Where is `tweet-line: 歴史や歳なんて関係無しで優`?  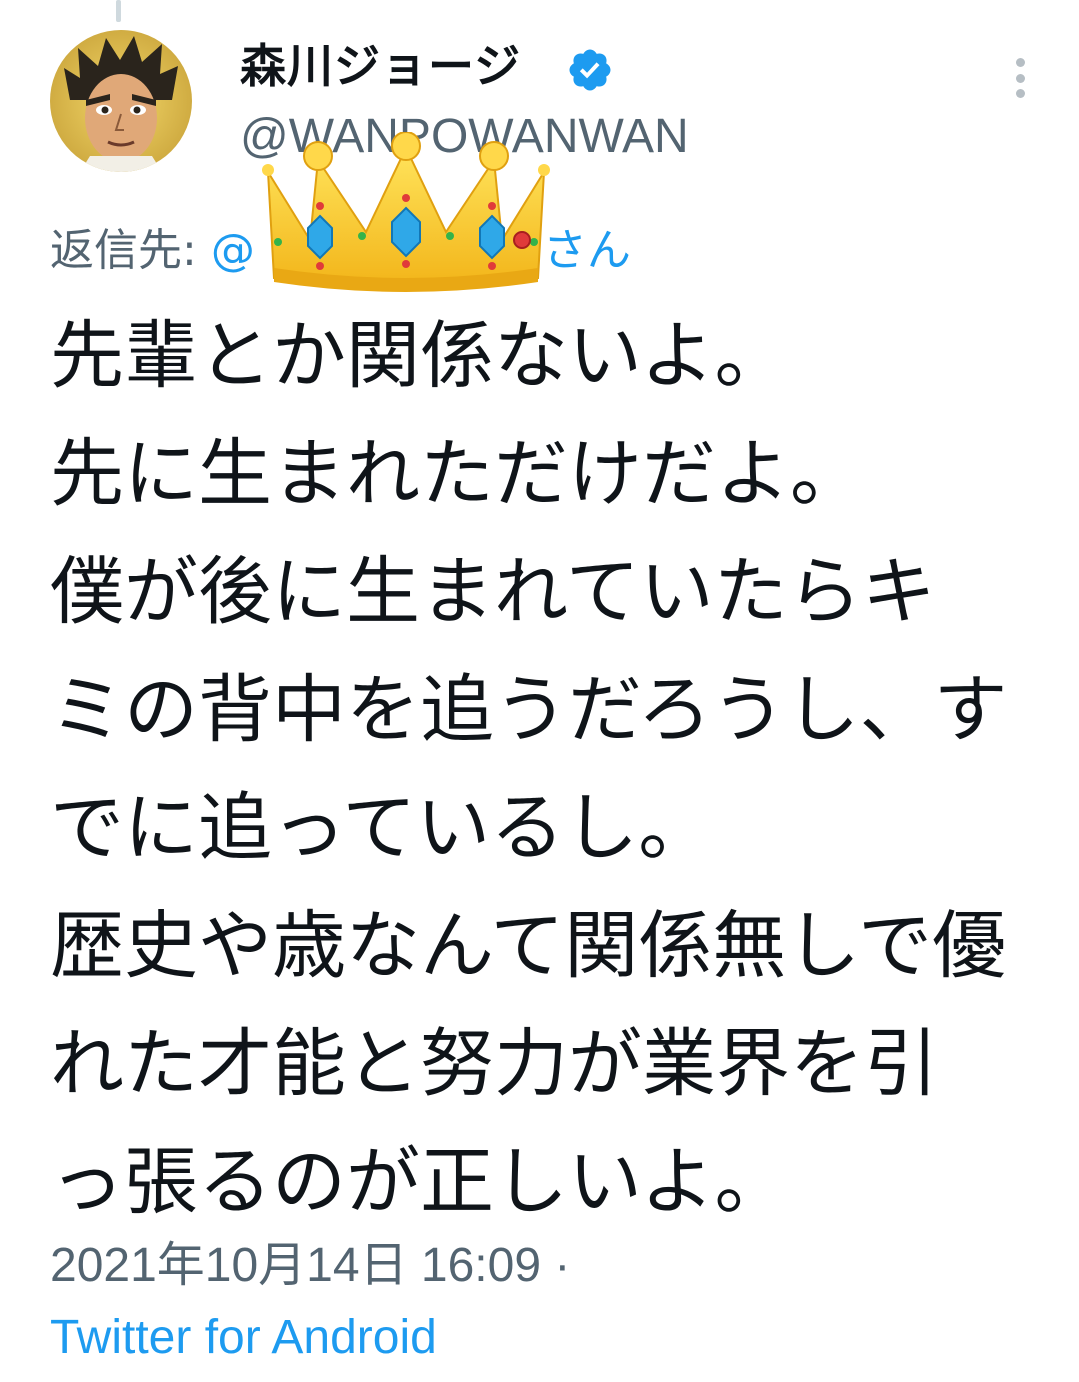 tweet-line: 歴史や歳なんて関係無しで優 is located at coordinates (528, 946).